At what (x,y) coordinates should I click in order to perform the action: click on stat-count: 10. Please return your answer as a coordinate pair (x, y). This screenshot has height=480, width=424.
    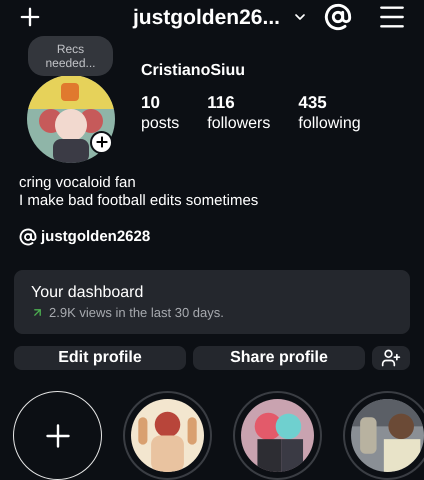
    Looking at the image, I should click on (151, 102).